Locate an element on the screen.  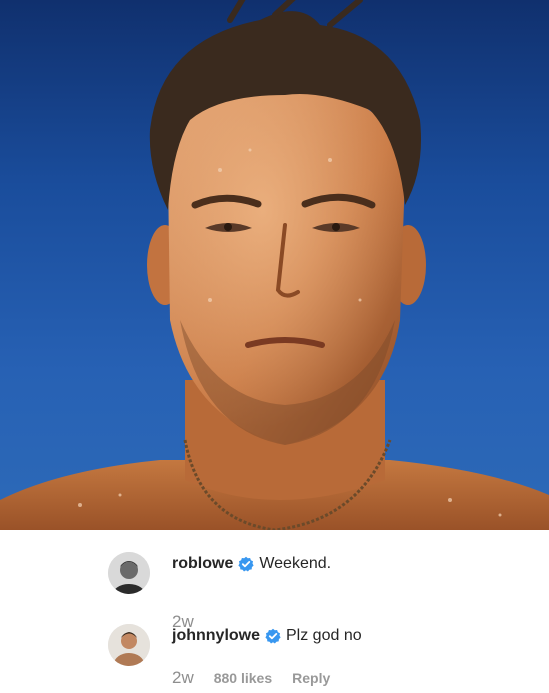
comment-meta: 2w 880 likes Reply is located at coordinates (251, 678).